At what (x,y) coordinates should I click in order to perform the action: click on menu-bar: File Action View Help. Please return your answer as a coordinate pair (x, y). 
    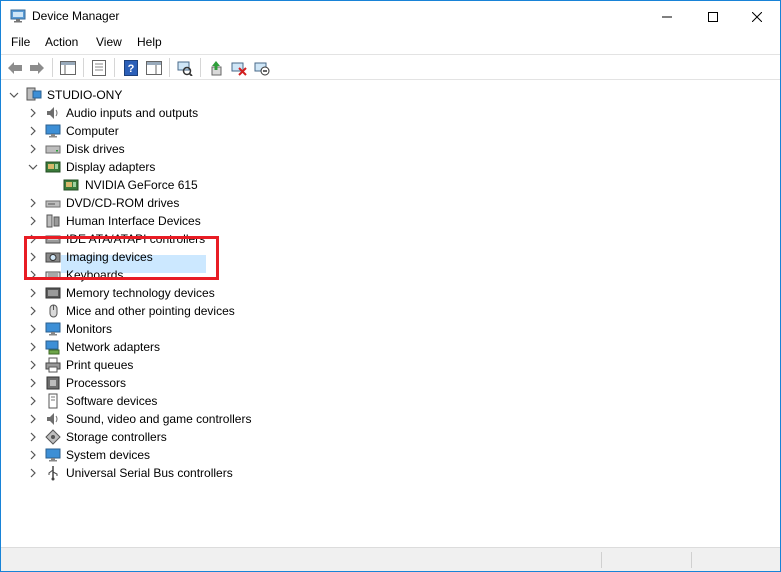
    Looking at the image, I should click on (390, 43).